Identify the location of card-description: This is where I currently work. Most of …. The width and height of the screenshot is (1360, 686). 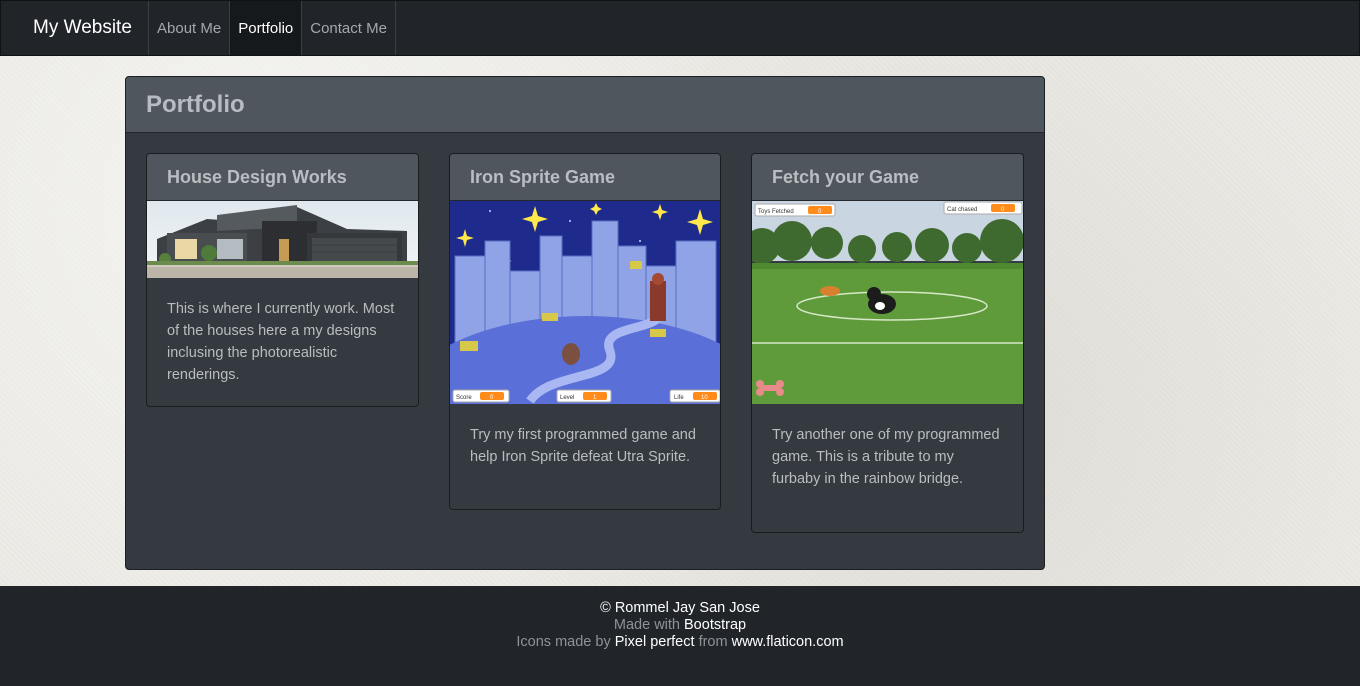
(281, 342).